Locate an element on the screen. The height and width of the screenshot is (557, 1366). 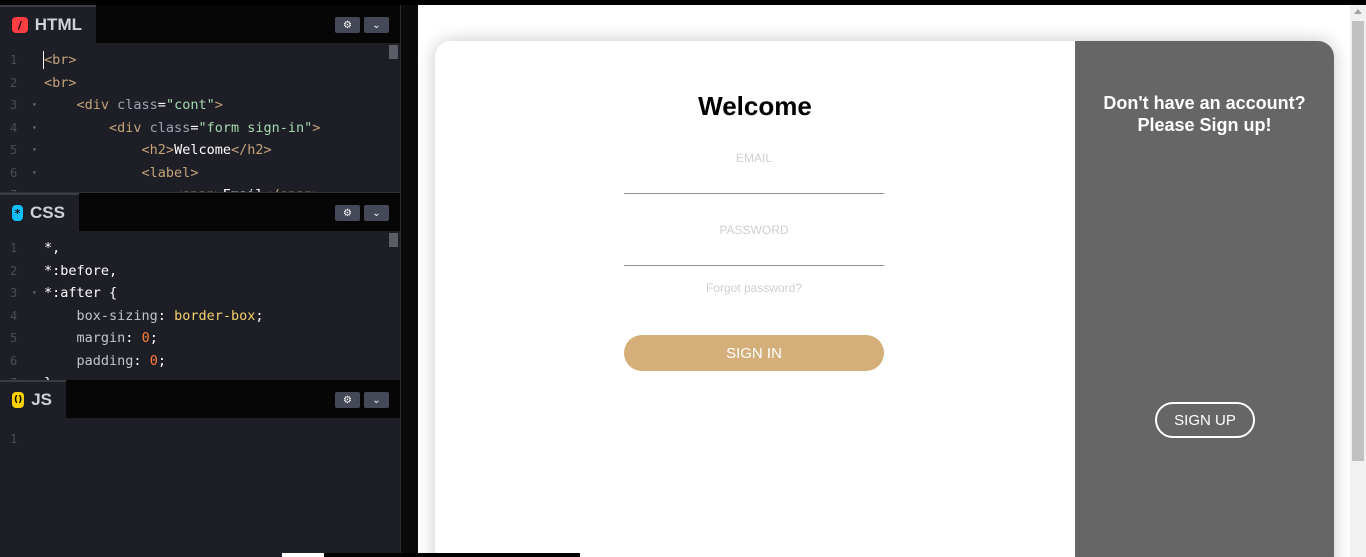
code-line: 6 ▾ <label> is located at coordinates (200, 173).